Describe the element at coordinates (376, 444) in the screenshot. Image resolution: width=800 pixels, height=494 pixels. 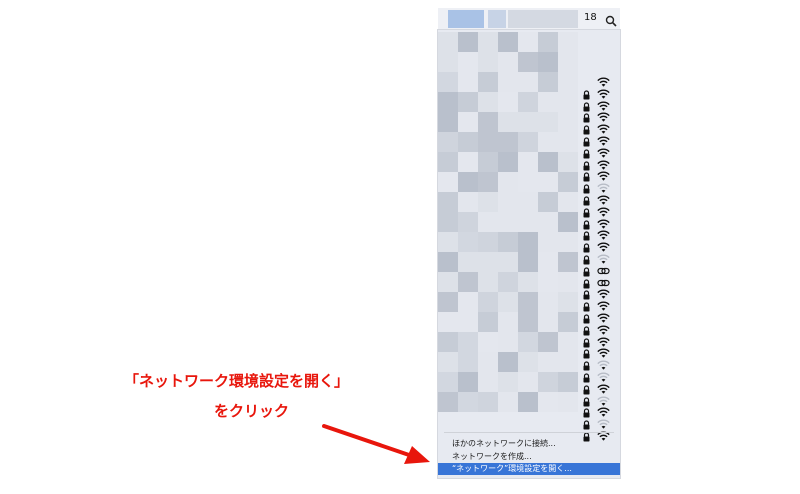
I see `annotation-arrow` at that location.